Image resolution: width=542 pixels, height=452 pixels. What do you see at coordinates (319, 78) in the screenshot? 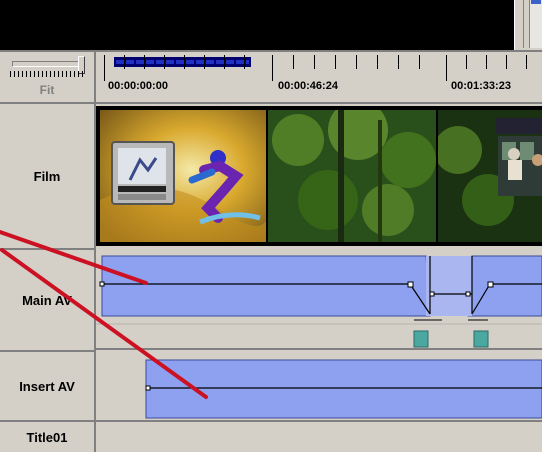
I see `timeline-ruler: 00:00:00:00 00:00:46:24 00:01:33:23` at bounding box center [319, 78].